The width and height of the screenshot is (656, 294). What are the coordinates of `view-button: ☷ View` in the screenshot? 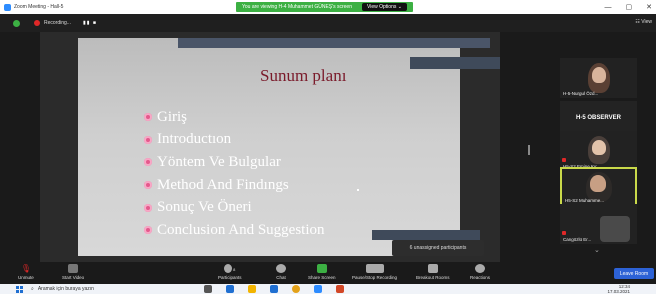 It's located at (643, 22).